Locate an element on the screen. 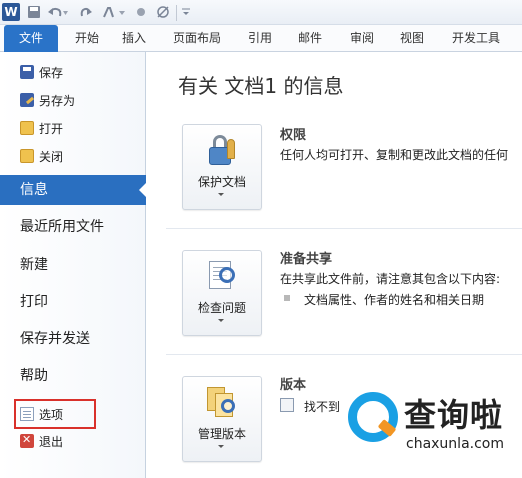  page-title: 有关 文档1 的信息 is located at coordinates (261, 86).